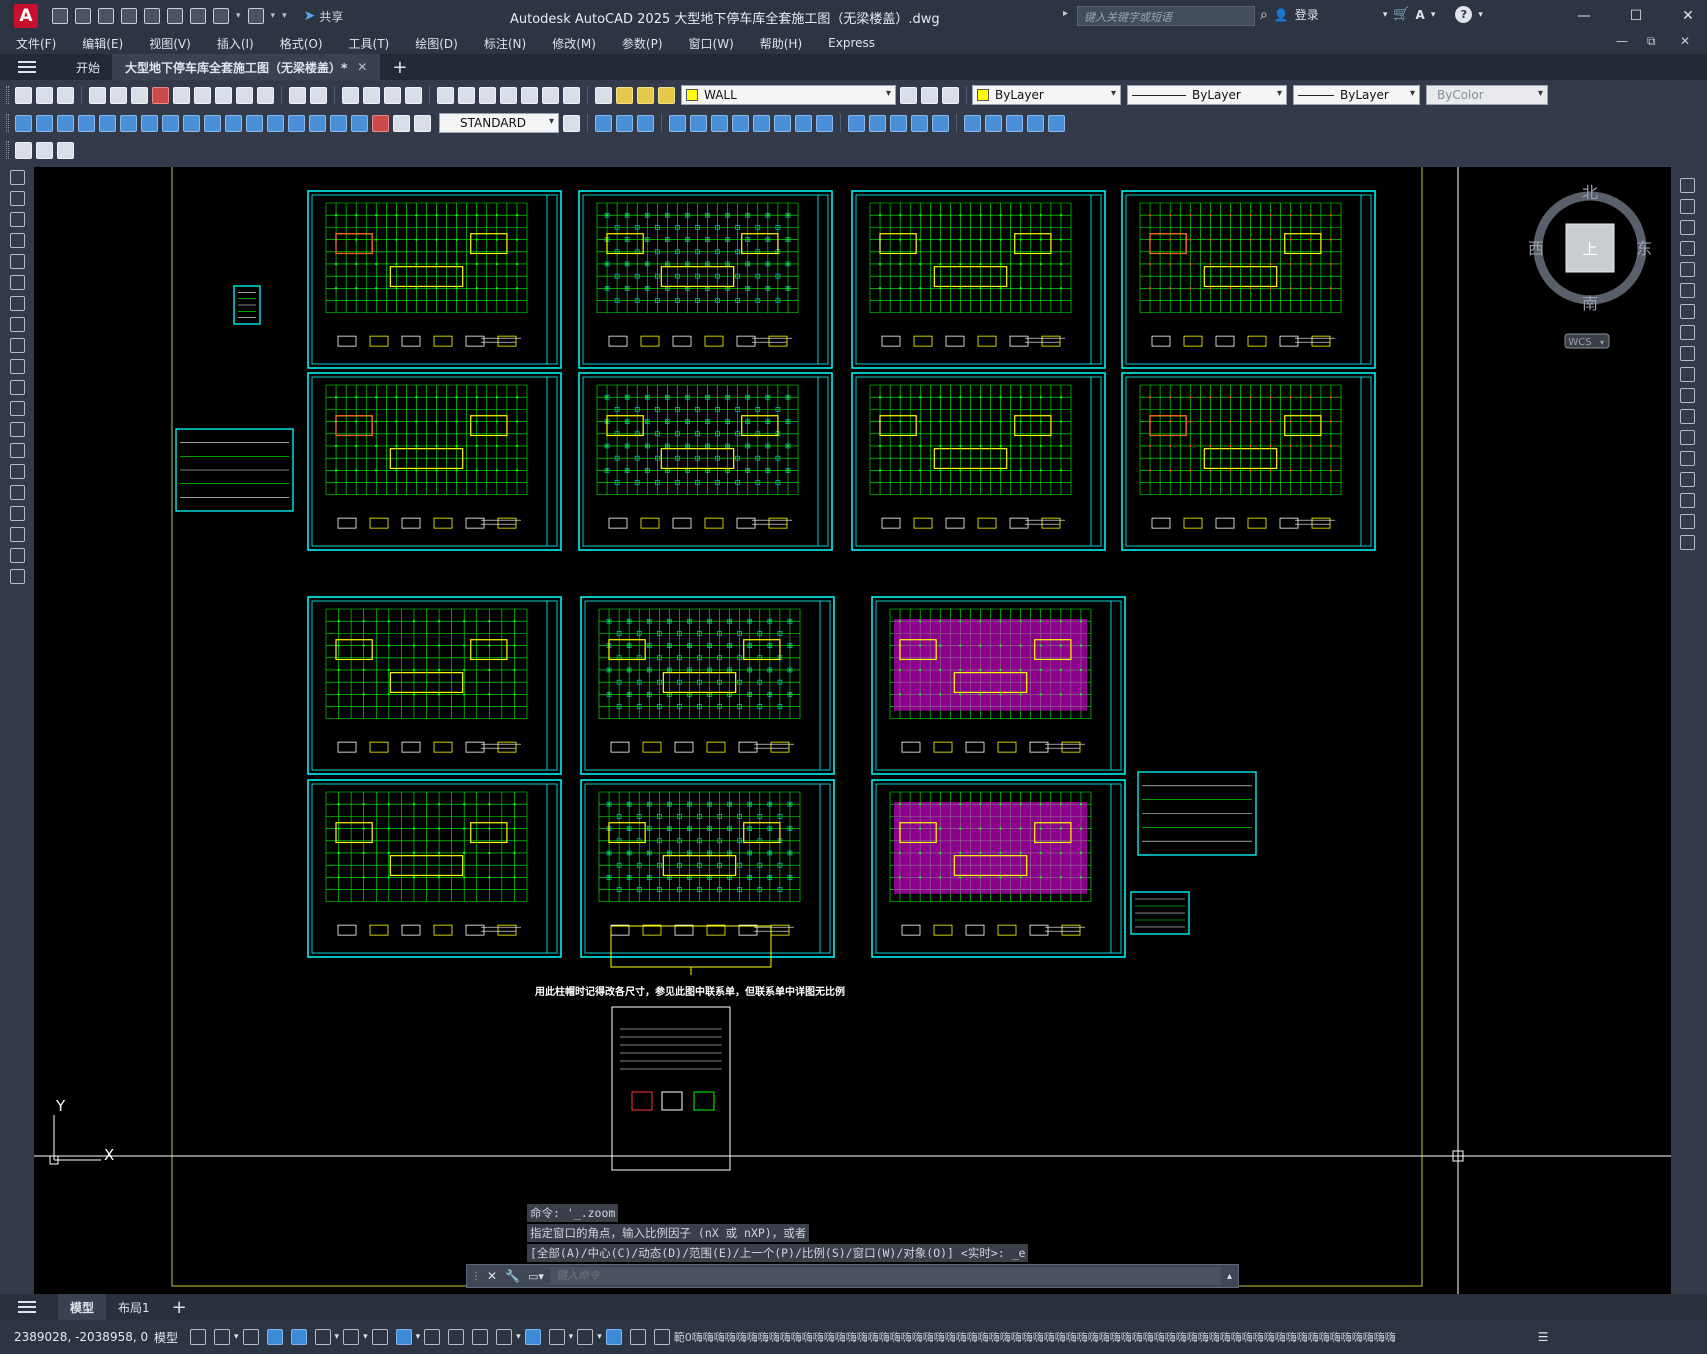 The height and width of the screenshot is (1354, 1707). What do you see at coordinates (86, 123) in the screenshot?
I see `ordinate-dim-icon` at bounding box center [86, 123].